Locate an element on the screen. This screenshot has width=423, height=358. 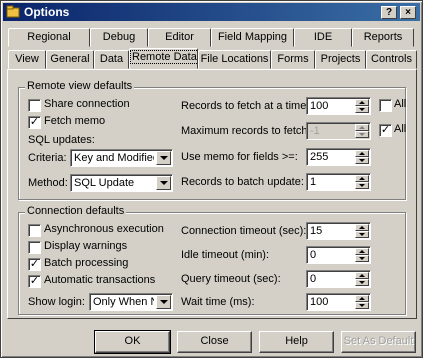
async-execution-checkbox is located at coordinates (34, 230).